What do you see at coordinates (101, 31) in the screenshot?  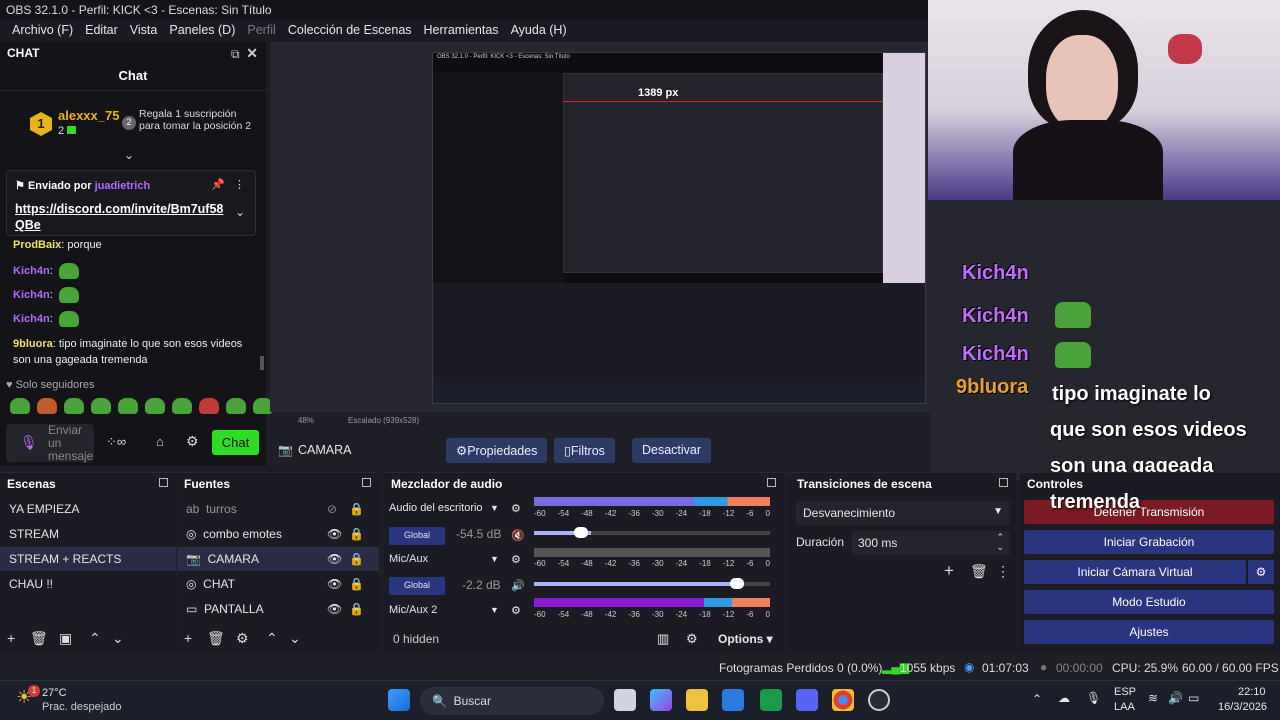 I see `menu-editar: Editar` at bounding box center [101, 31].